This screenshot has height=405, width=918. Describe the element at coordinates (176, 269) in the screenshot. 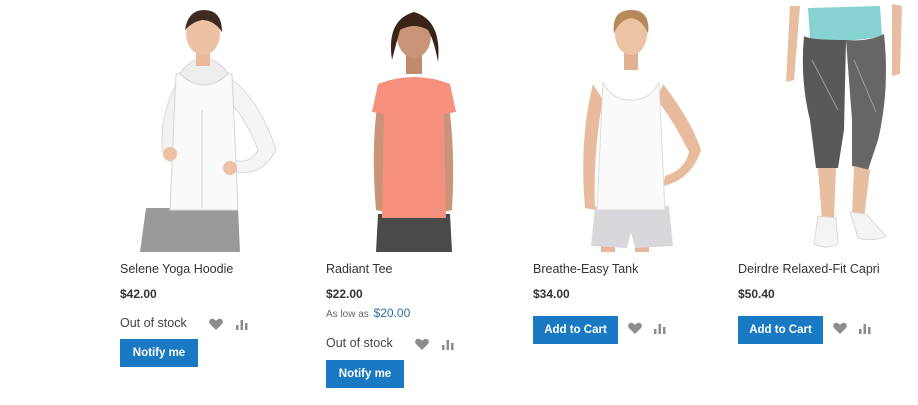

I see `product-name: Selene Yoga Hoodie` at that location.